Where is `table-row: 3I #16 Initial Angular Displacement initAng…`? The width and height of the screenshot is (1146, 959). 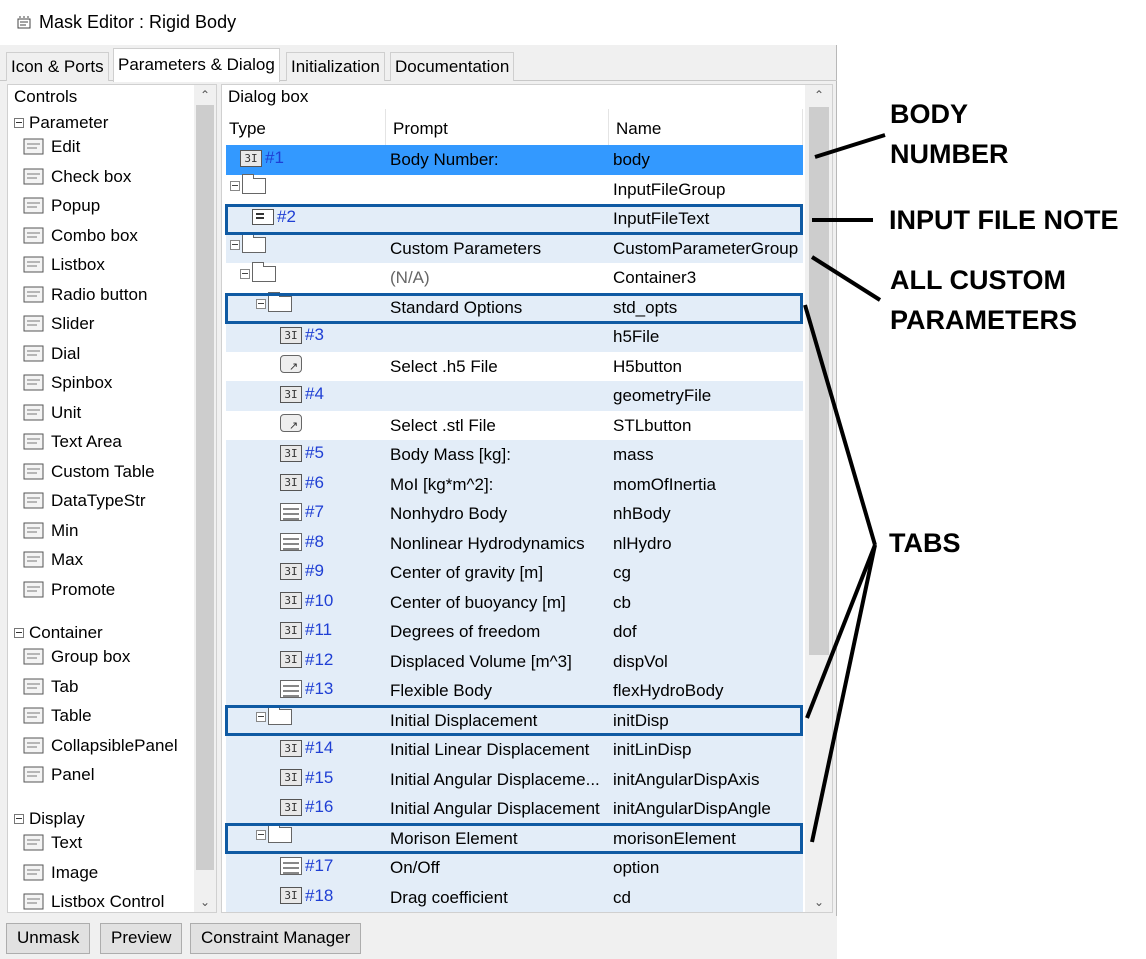 table-row: 3I #16 Initial Angular Displacement initAng… is located at coordinates (514, 809).